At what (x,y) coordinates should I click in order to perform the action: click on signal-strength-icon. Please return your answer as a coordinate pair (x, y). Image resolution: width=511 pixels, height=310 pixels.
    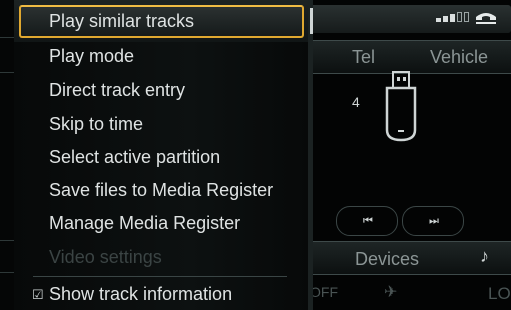
    Looking at the image, I should click on (452, 17).